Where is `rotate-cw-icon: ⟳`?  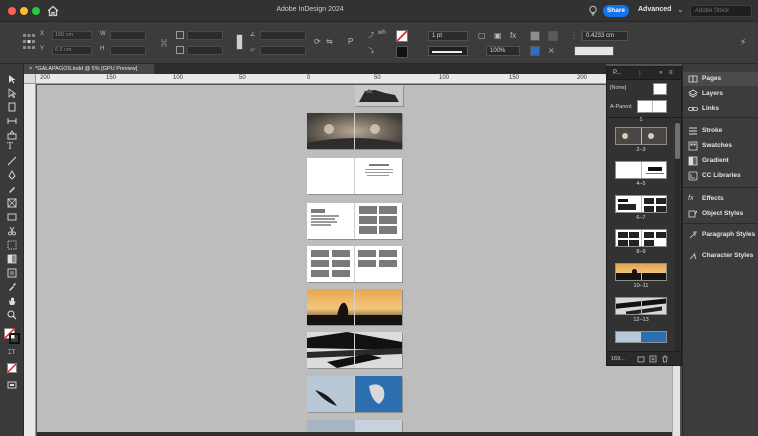 rotate-cw-icon: ⟳ is located at coordinates (317, 41).